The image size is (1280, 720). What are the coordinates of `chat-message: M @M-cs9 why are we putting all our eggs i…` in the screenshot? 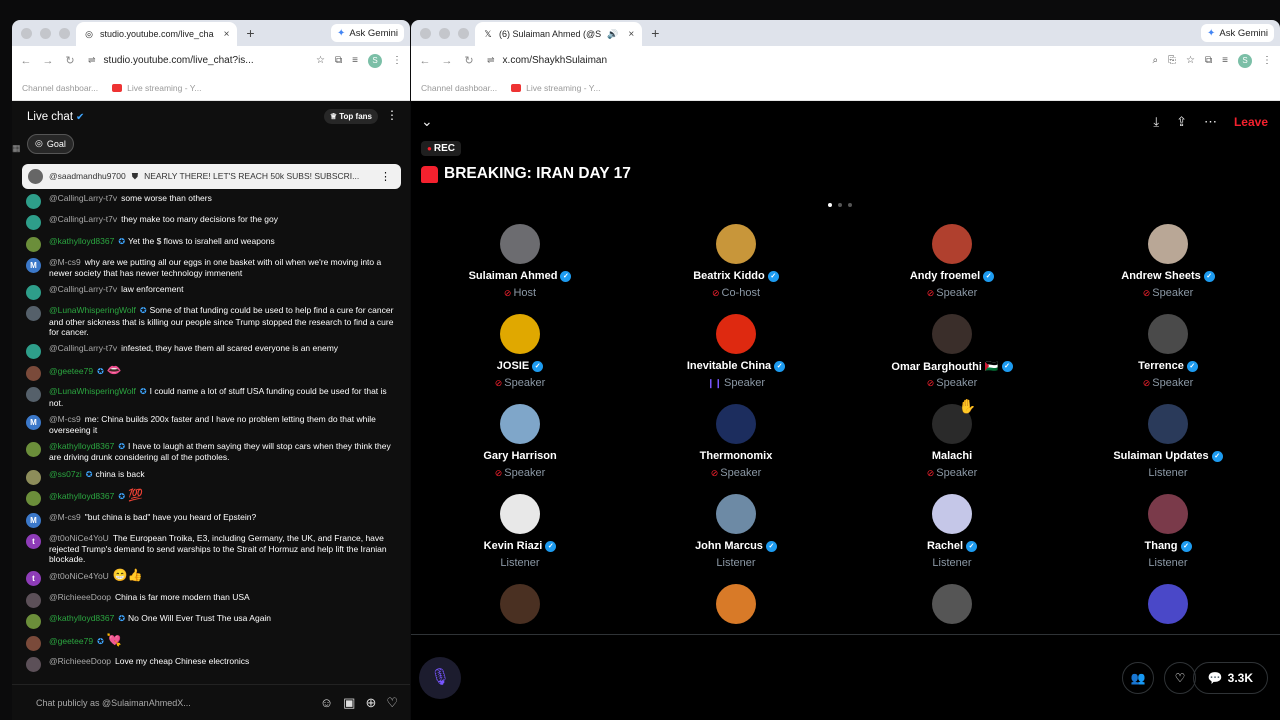 It's located at (213, 267).